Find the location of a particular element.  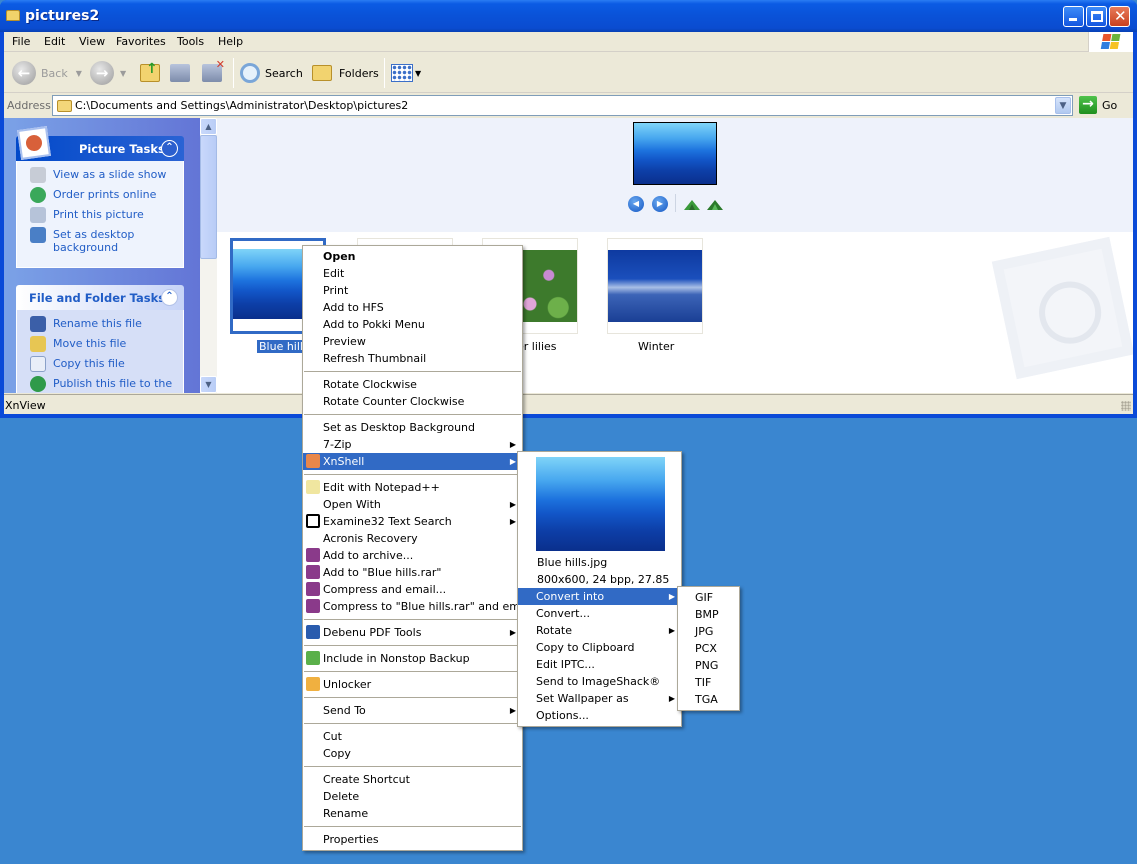

task-move-file: Move this file is located at coordinates (100, 346).